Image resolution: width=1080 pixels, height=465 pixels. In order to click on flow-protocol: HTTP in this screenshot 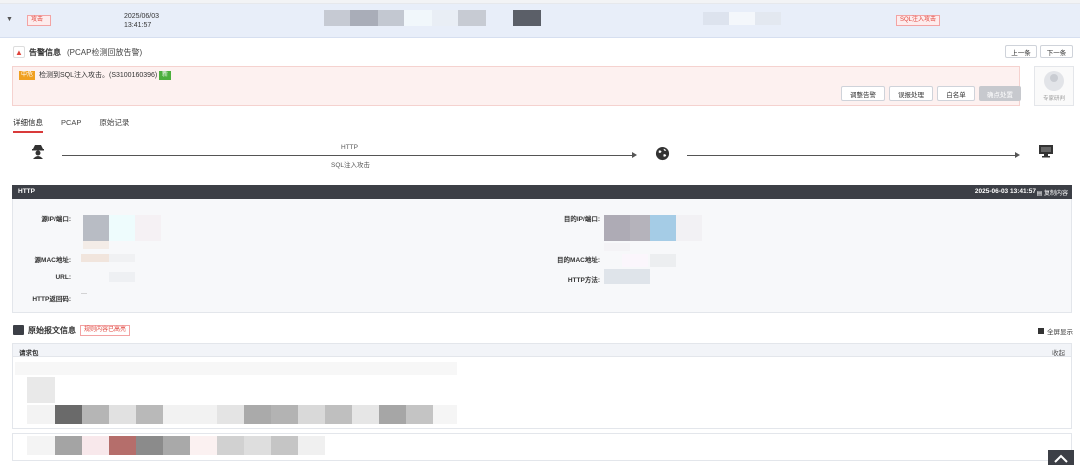, I will do `click(349, 147)`.